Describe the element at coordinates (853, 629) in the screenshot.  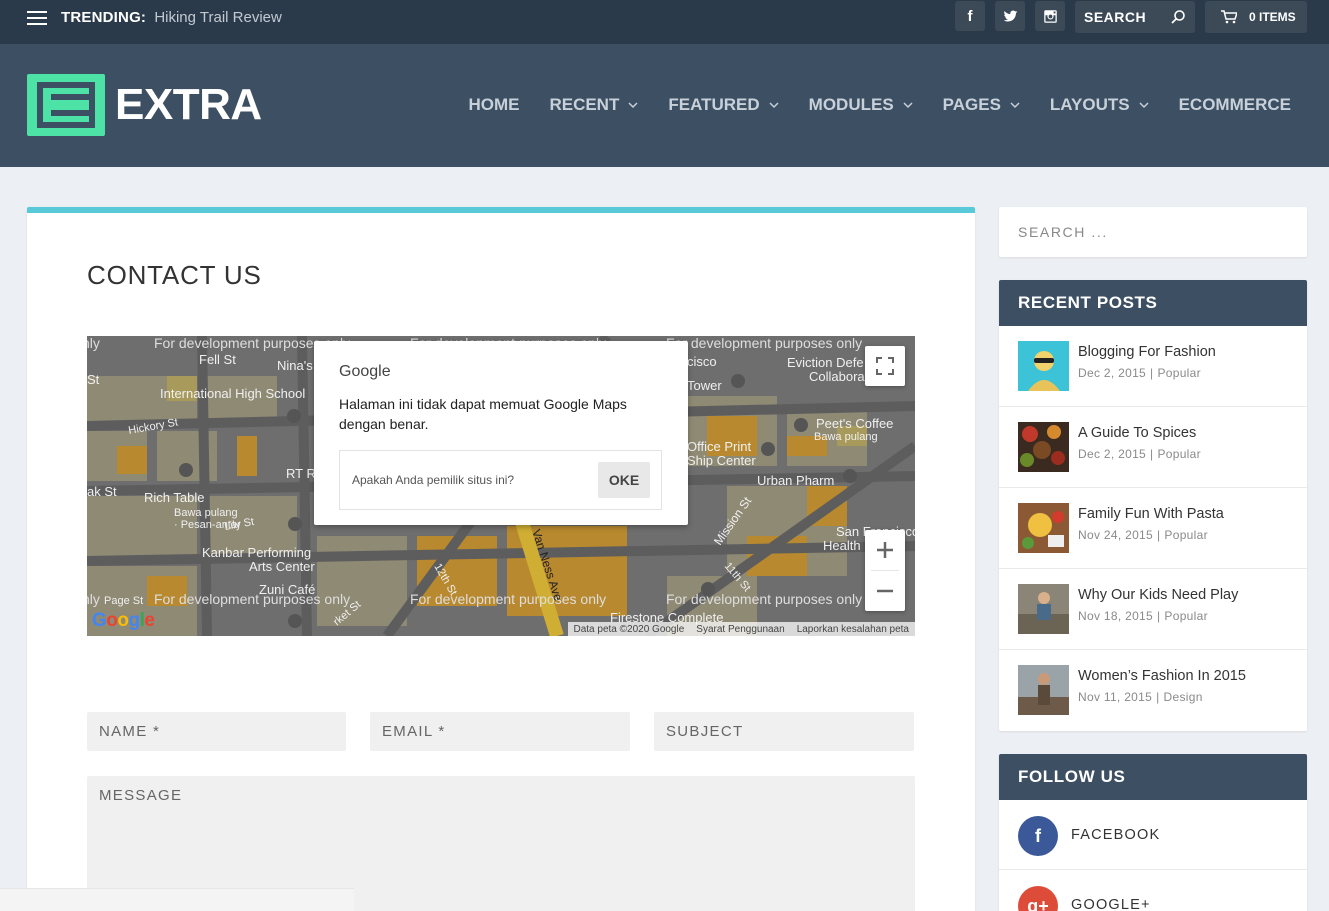
I see `report-error-link: Laporkan kesalahan peta` at that location.